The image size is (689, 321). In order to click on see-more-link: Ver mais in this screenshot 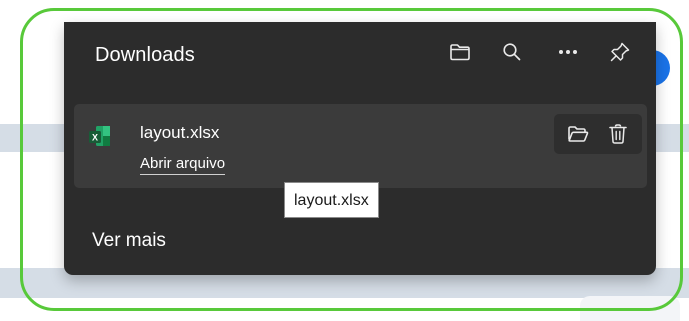, I will do `click(129, 241)`.